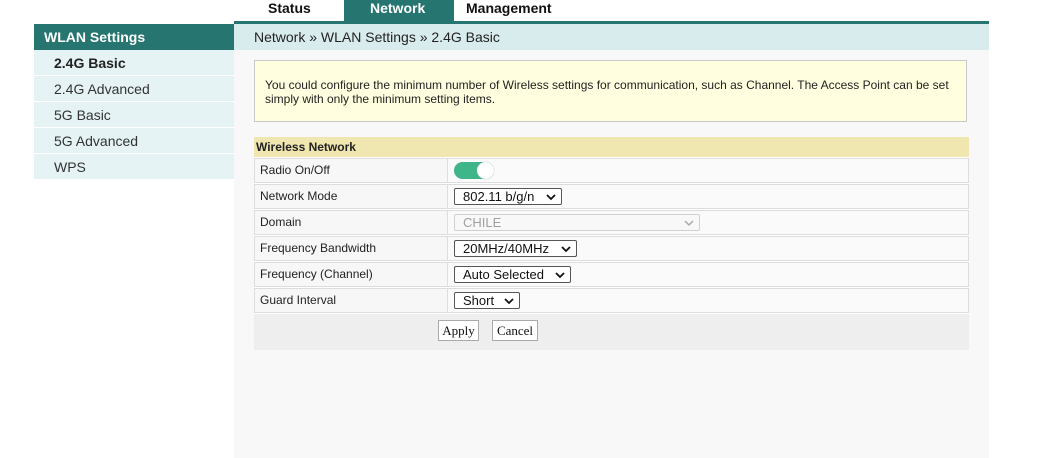 This screenshot has height=458, width=1039. I want to click on sidebar-item-2-4g-basic: 2.4G Basic, so click(134, 63).